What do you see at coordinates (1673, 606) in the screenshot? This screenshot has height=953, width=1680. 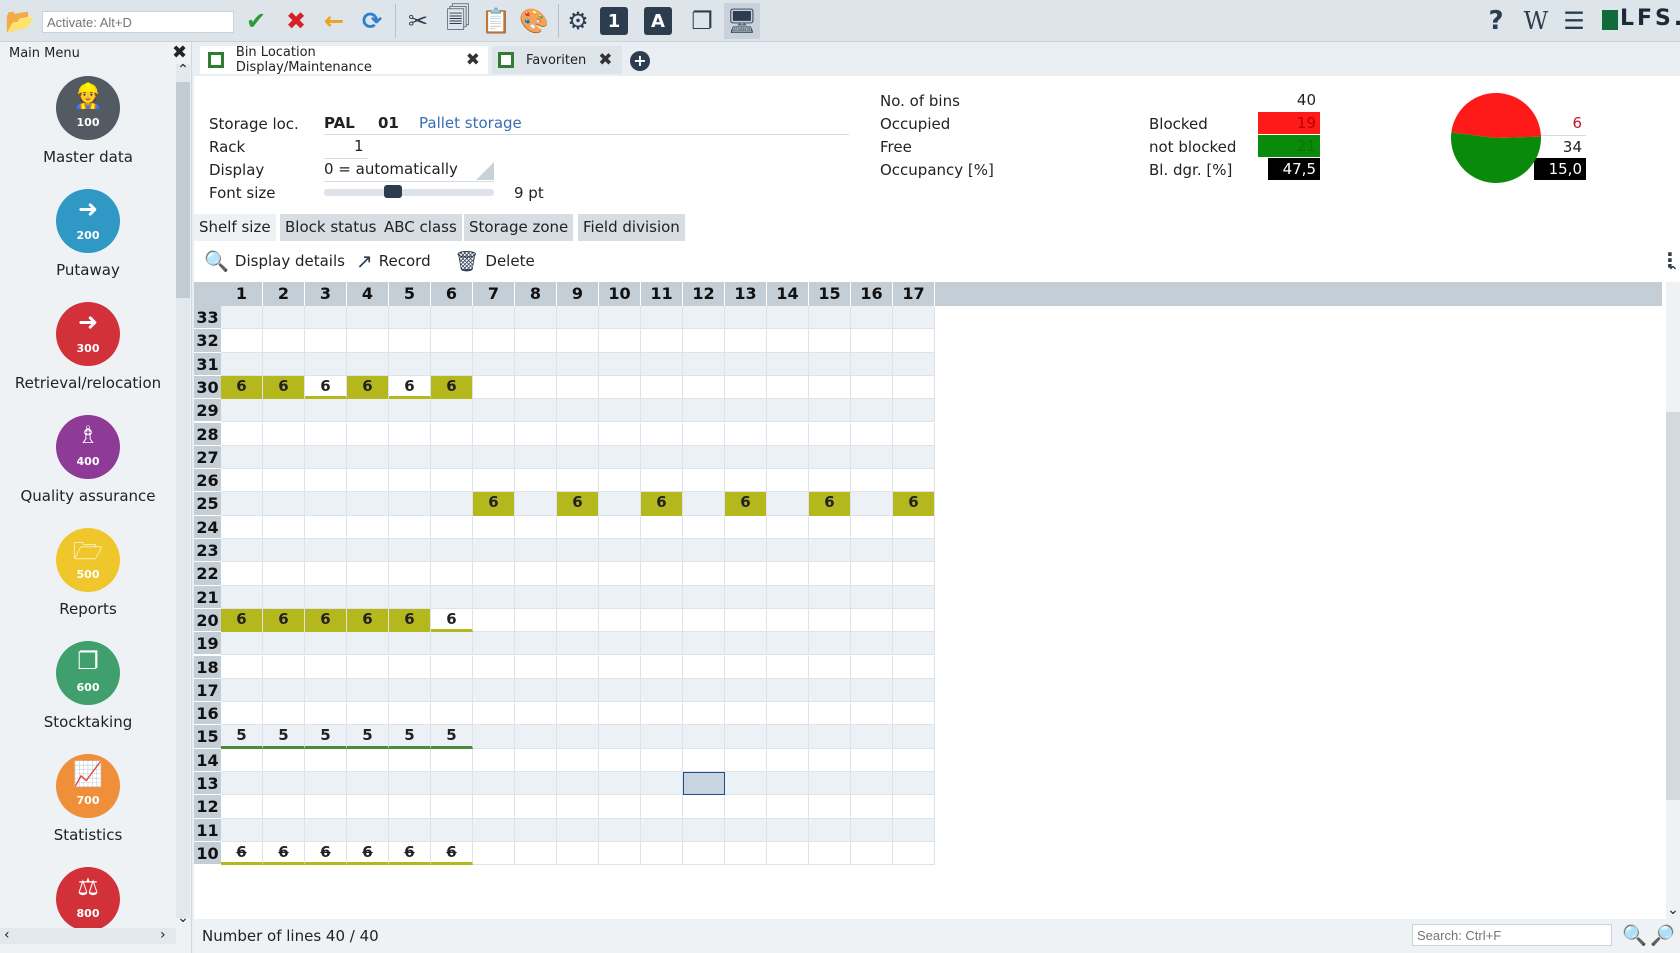 I see `grid-scroll-thumb` at bounding box center [1673, 606].